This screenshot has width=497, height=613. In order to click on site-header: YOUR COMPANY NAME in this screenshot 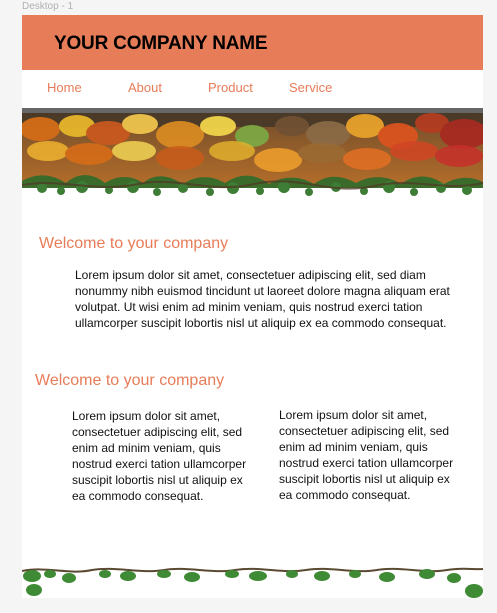, I will do `click(252, 42)`.